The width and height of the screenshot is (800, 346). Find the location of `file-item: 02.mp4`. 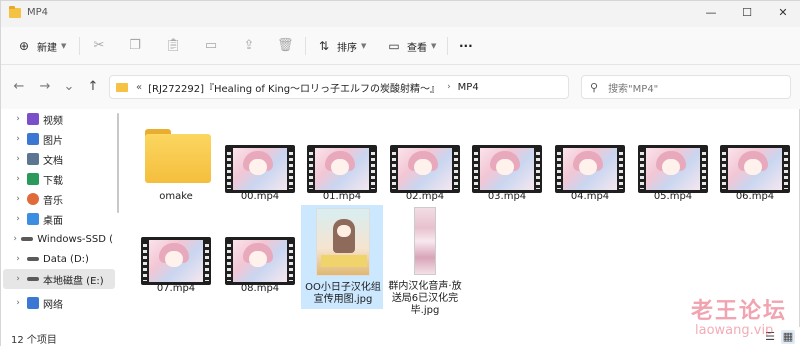

file-item: 02.mp4 is located at coordinates (425, 161).